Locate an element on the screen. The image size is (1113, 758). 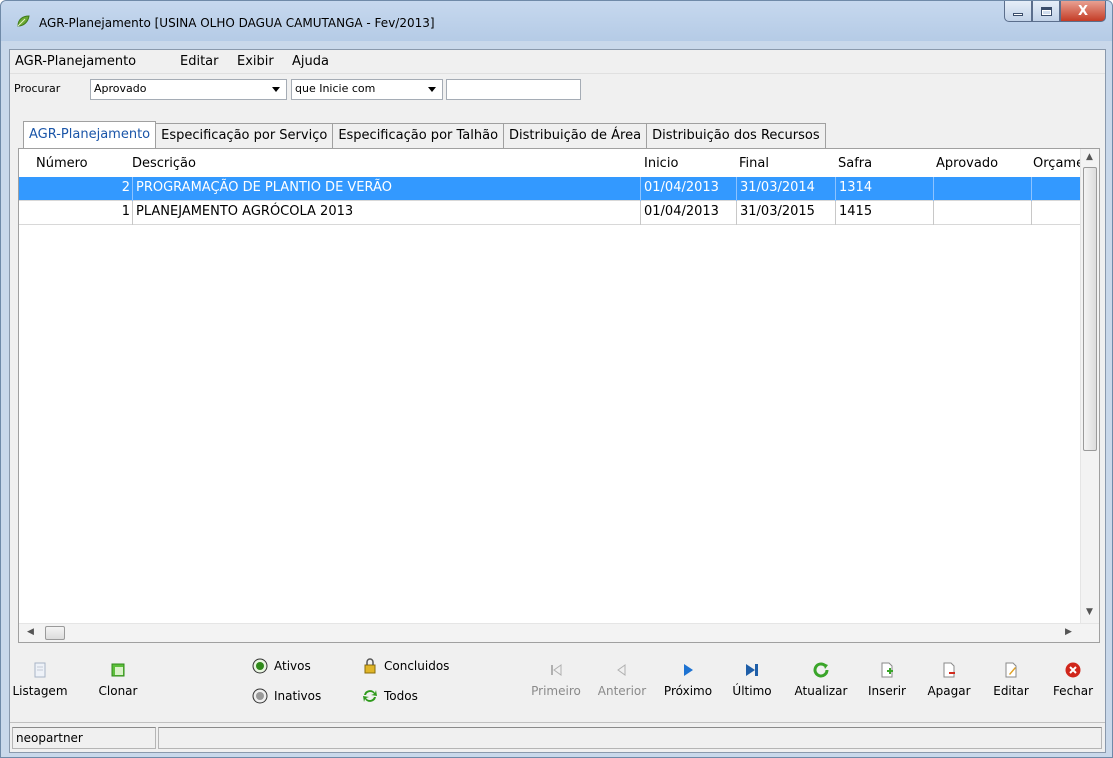
edit-document-icon is located at coordinates (1011, 670).